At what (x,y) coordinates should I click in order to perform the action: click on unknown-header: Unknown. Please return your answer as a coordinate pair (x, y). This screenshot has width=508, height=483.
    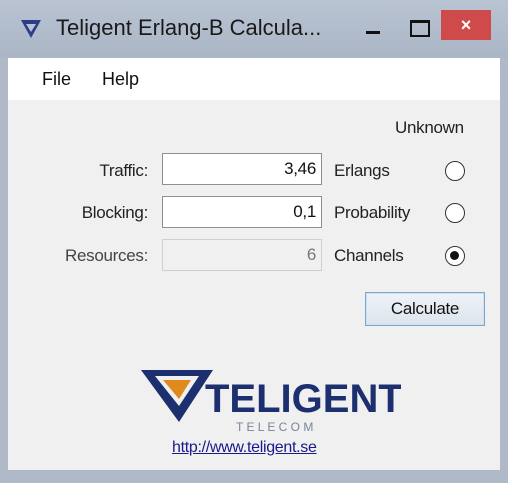
    Looking at the image, I should click on (429, 127).